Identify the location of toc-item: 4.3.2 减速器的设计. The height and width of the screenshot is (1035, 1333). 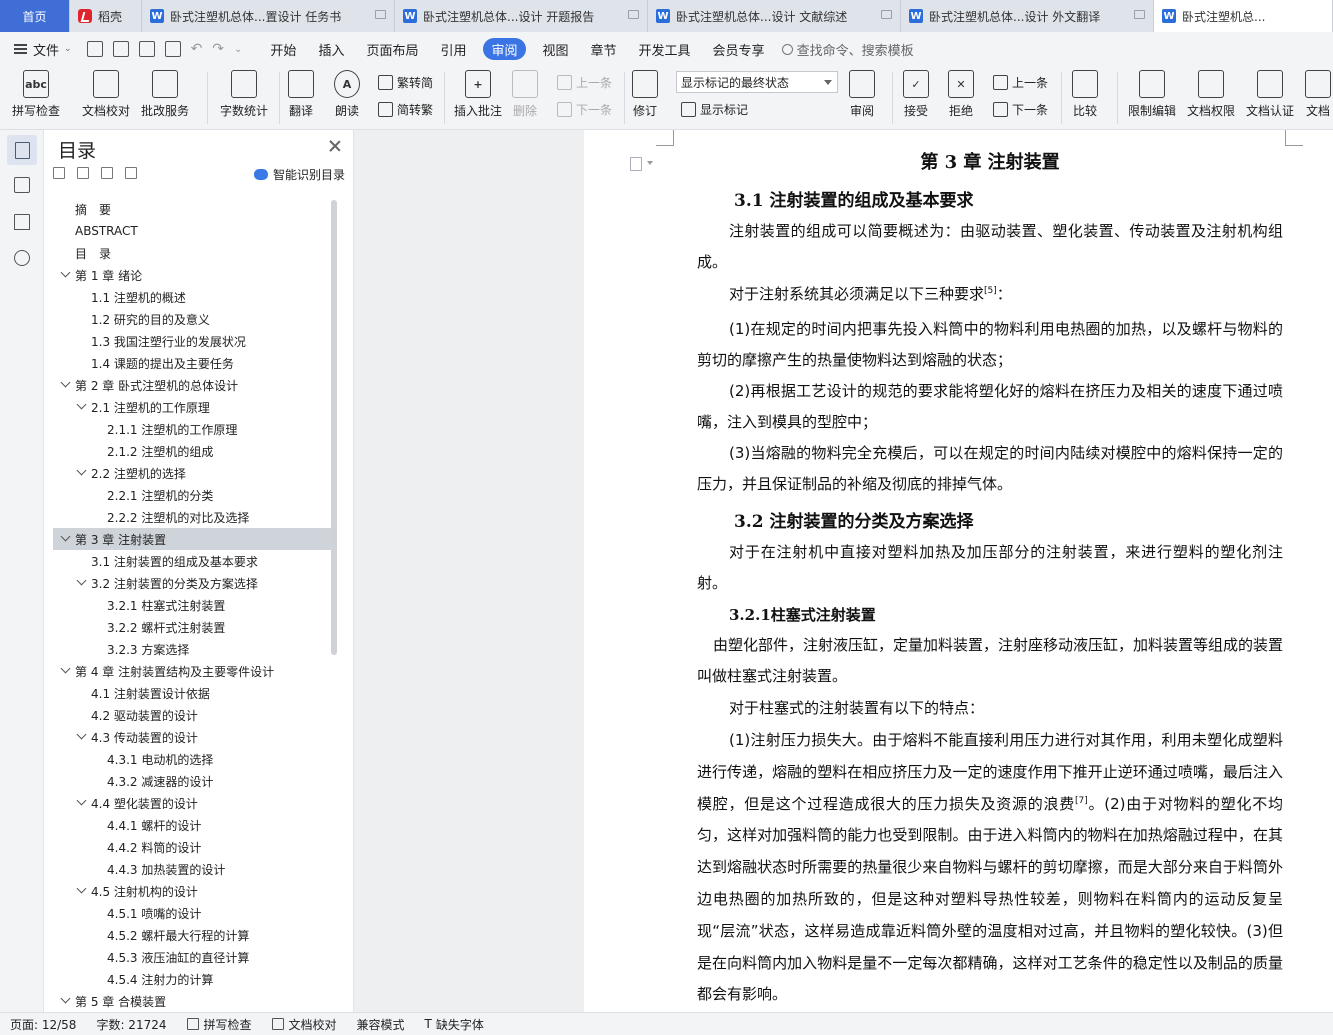
(192, 781).